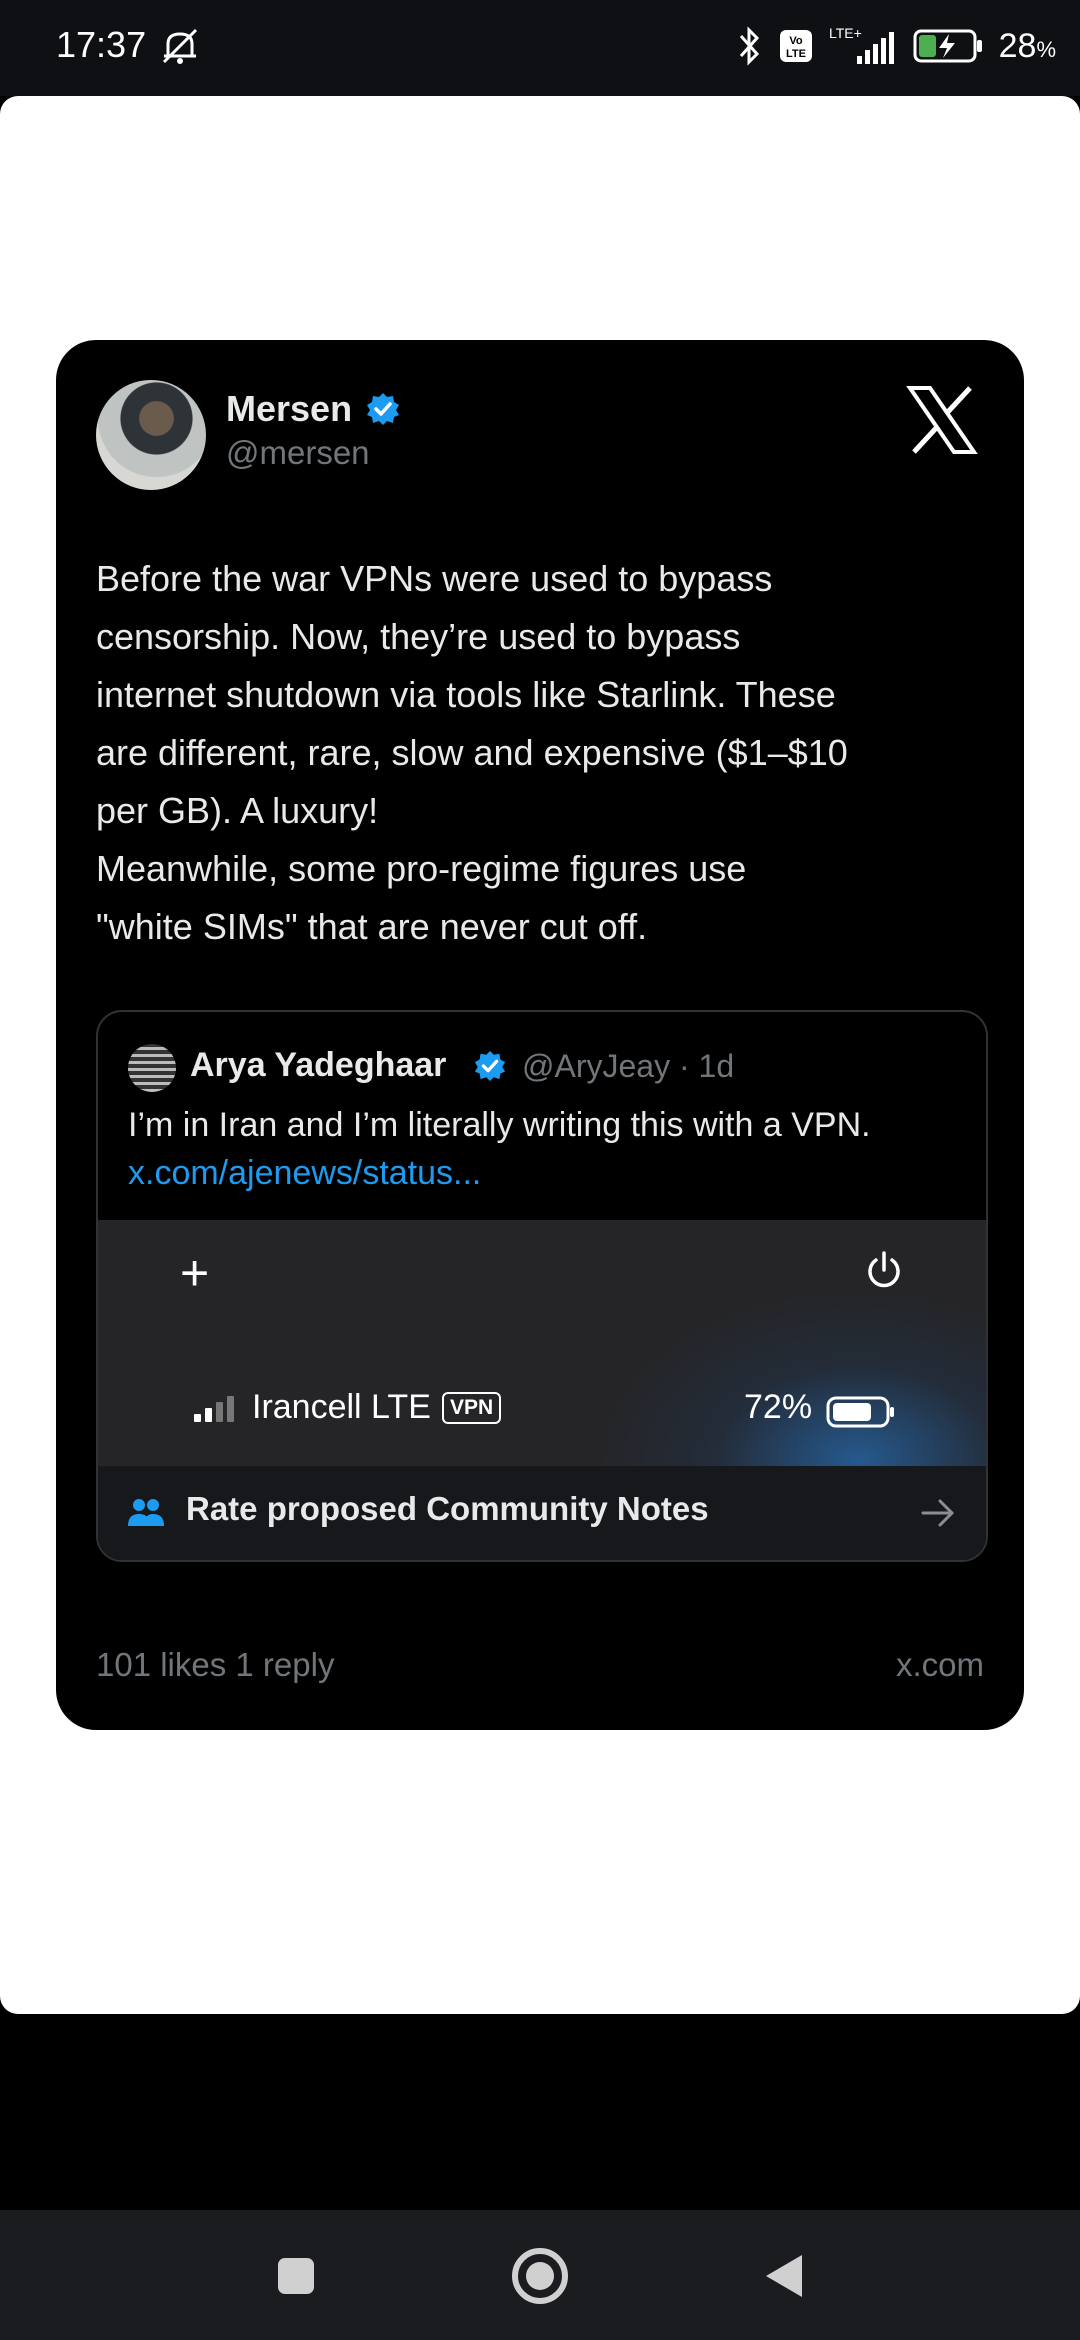  What do you see at coordinates (1027, 45) in the screenshot?
I see `battery-percent: 28%` at bounding box center [1027, 45].